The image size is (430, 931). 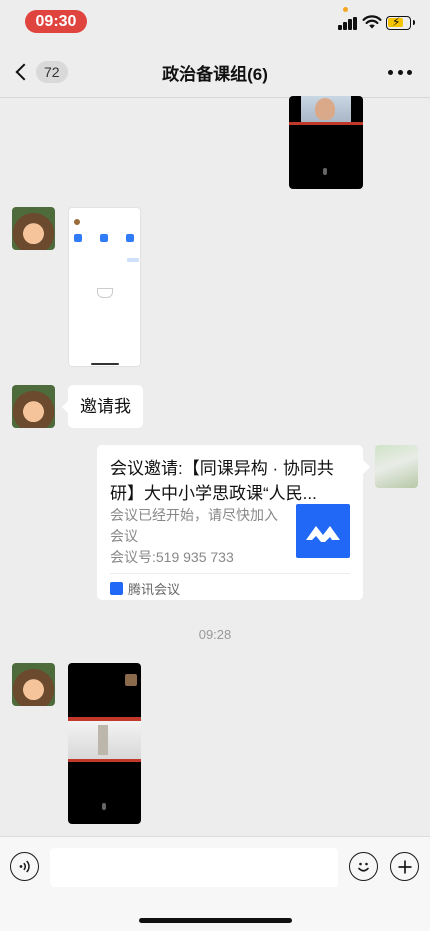 What do you see at coordinates (172, 557) in the screenshot?
I see `meeting-id: 会议号:519 935 733` at bounding box center [172, 557].